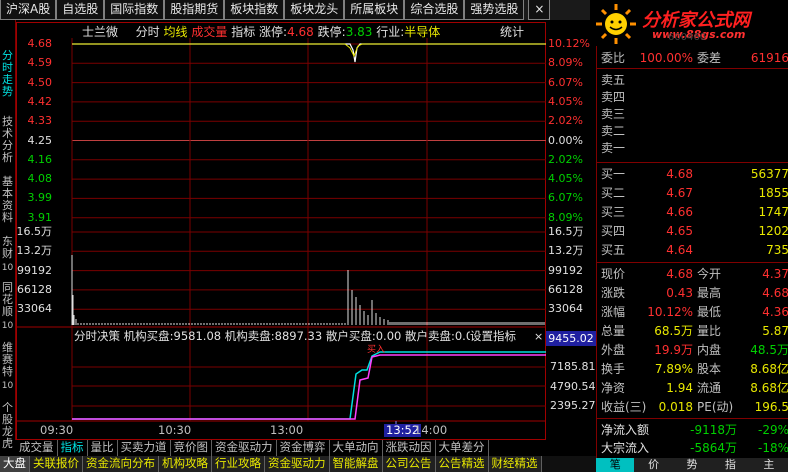 This screenshot has width=788, height=472. Describe the element at coordinates (692, 131) in the screenshot. I see `sell-row-2: 卖二` at that location.